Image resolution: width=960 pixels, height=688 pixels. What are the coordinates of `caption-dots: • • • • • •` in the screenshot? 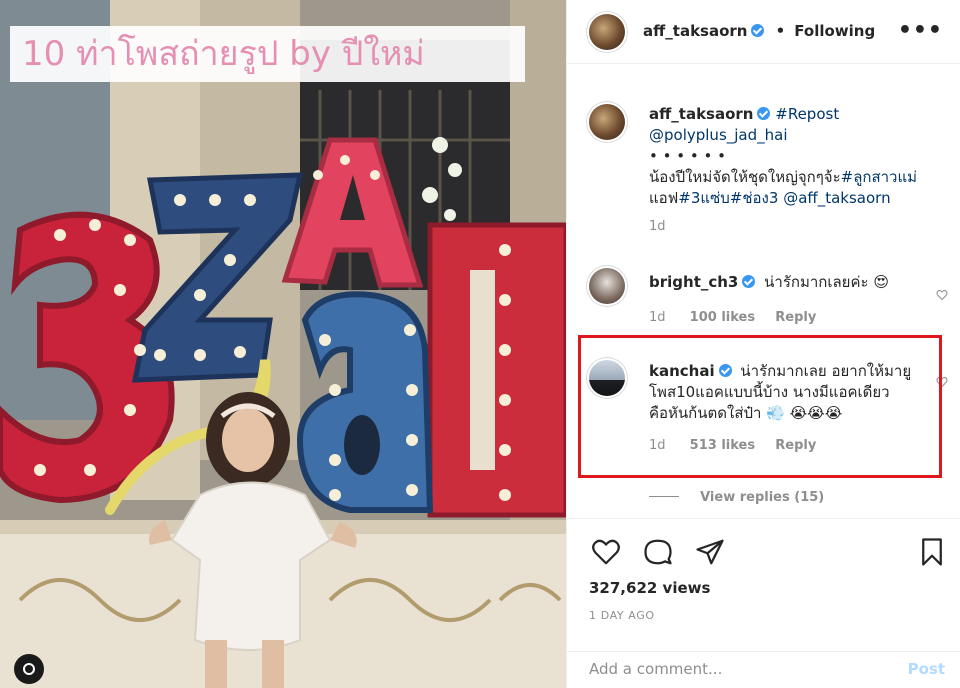 It's located at (687, 156).